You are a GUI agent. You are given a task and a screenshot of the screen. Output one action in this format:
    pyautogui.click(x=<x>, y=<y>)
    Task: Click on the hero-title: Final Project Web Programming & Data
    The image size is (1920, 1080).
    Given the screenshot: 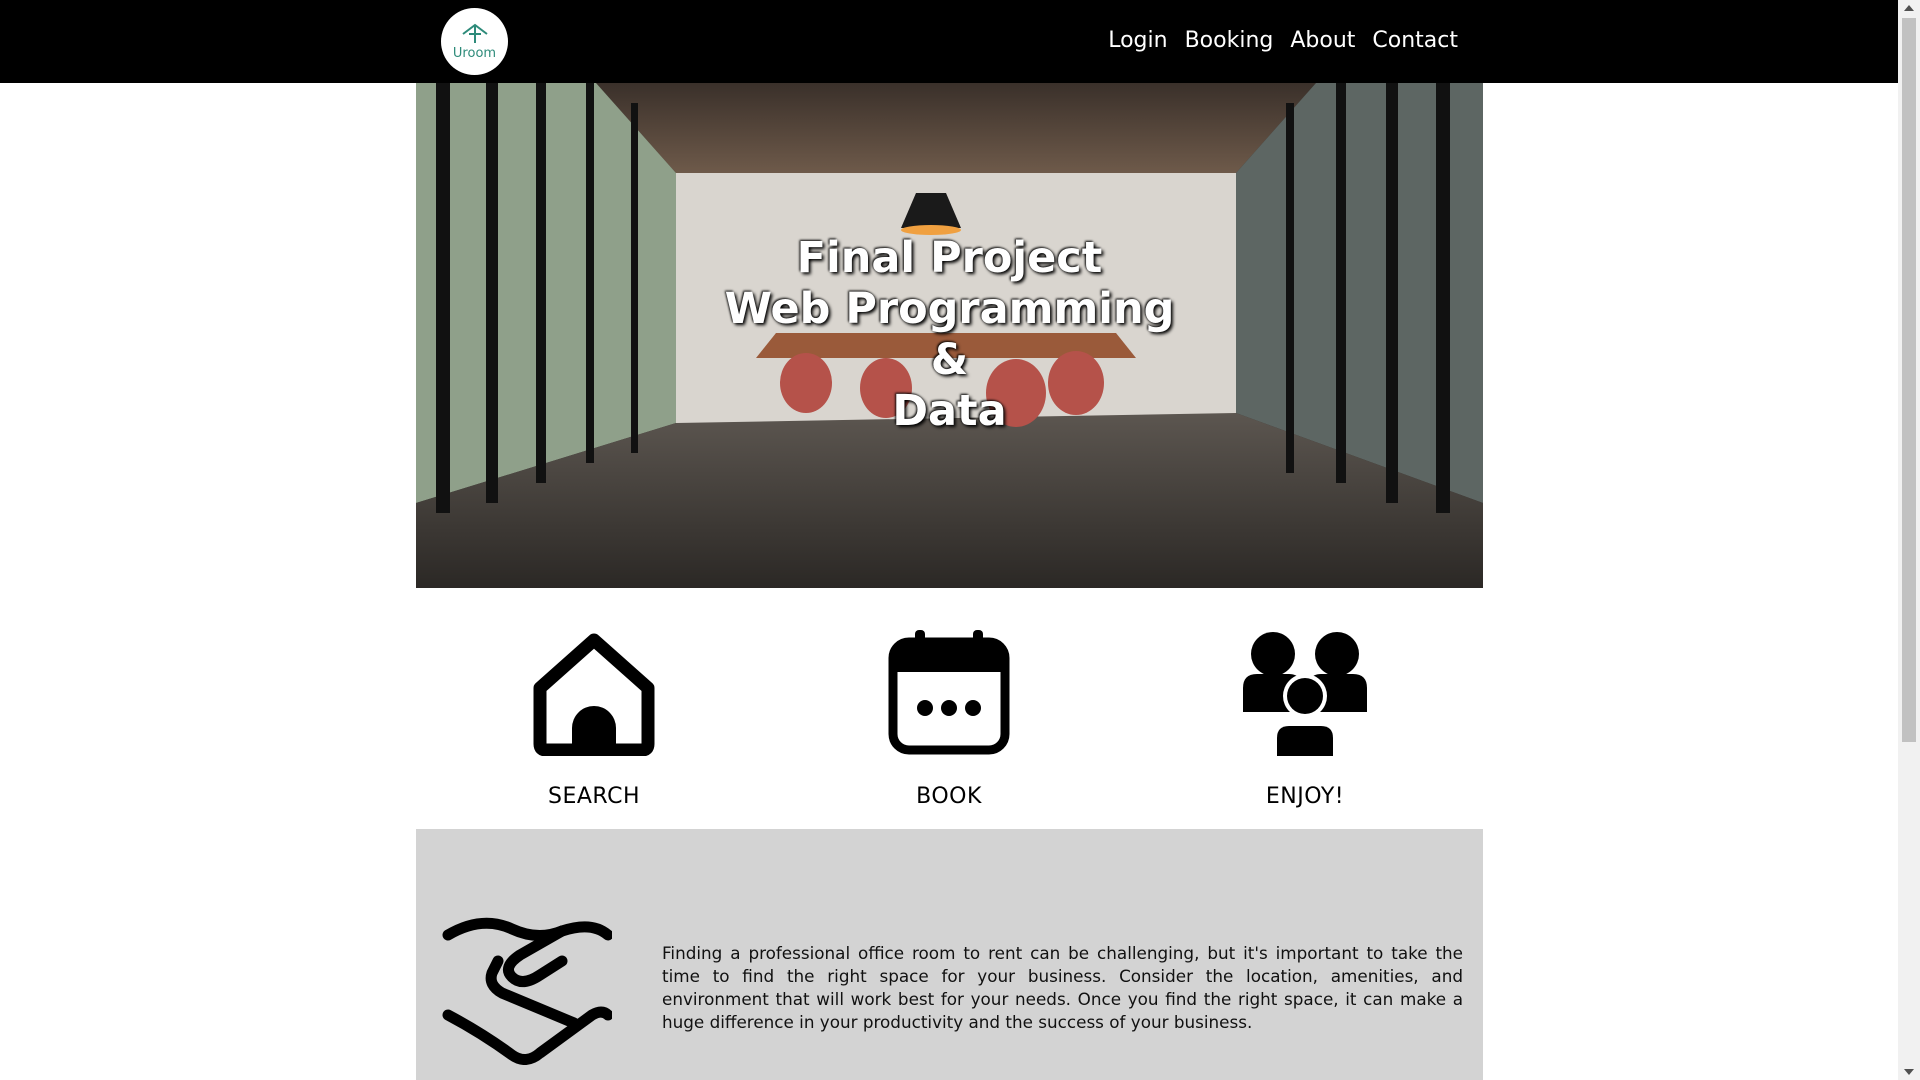 What is the action you would take?
    pyautogui.click(x=949, y=335)
    